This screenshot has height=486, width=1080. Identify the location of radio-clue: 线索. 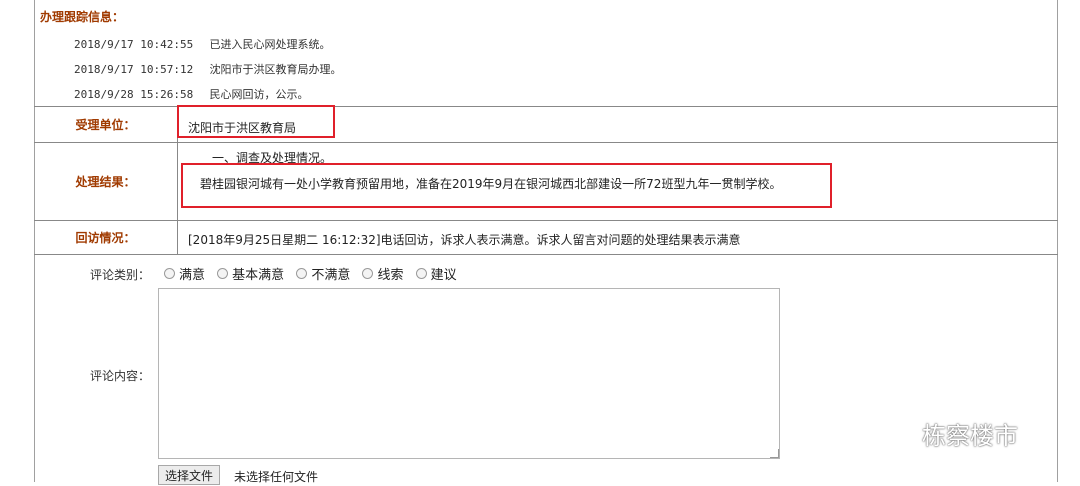
(382, 273).